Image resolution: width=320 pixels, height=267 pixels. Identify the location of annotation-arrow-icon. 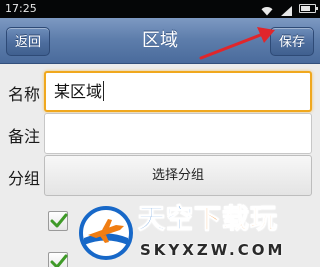
(237, 43).